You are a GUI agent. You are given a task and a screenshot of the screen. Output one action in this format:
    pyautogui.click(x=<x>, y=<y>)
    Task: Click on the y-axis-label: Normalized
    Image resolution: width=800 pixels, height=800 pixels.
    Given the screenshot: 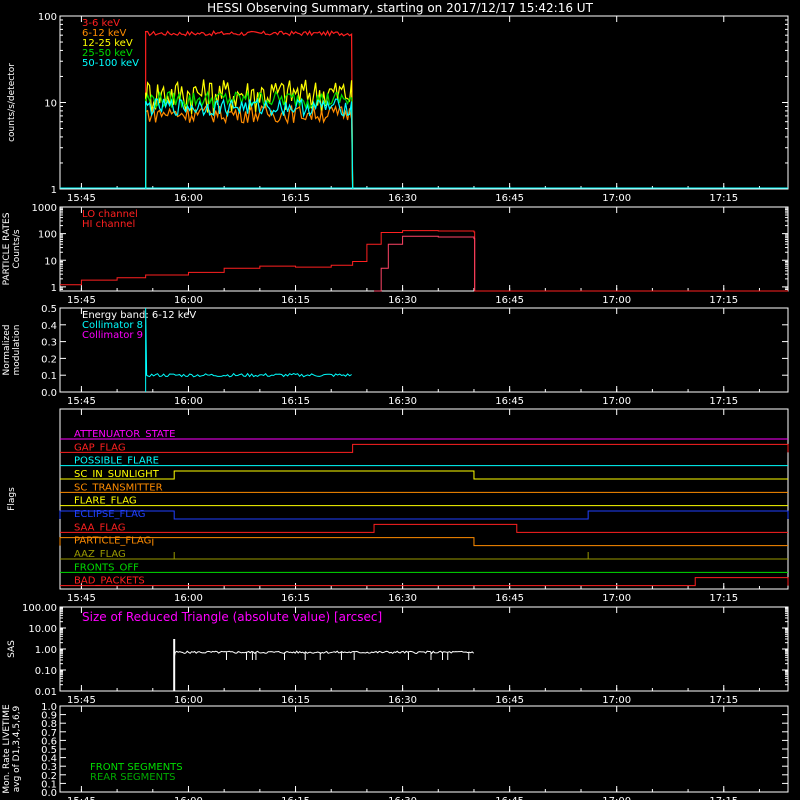 What is the action you would take?
    pyautogui.click(x=7, y=349)
    